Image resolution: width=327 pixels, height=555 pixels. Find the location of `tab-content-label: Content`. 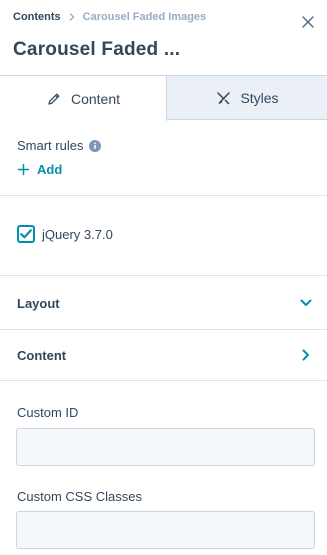

tab-content-label: Content is located at coordinates (95, 98).